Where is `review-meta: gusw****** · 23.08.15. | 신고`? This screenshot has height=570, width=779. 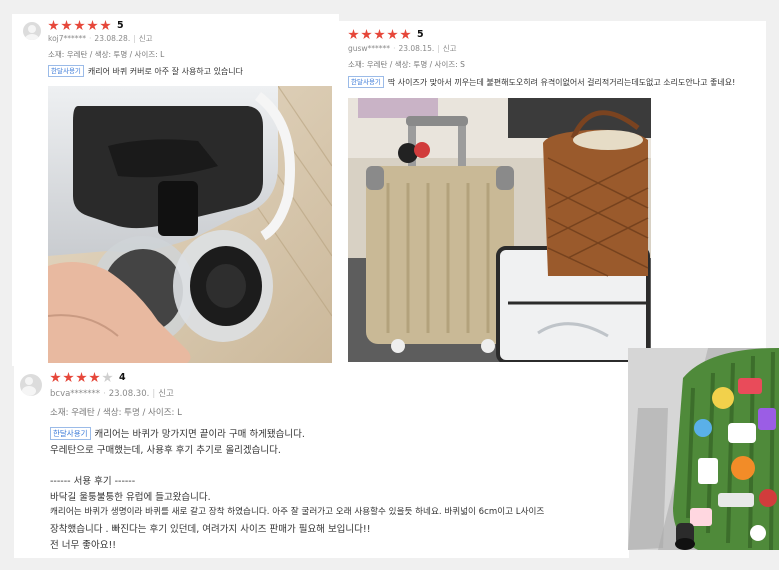
review-meta: gusw****** · 23.08.15. | 신고 is located at coordinates (402, 48).